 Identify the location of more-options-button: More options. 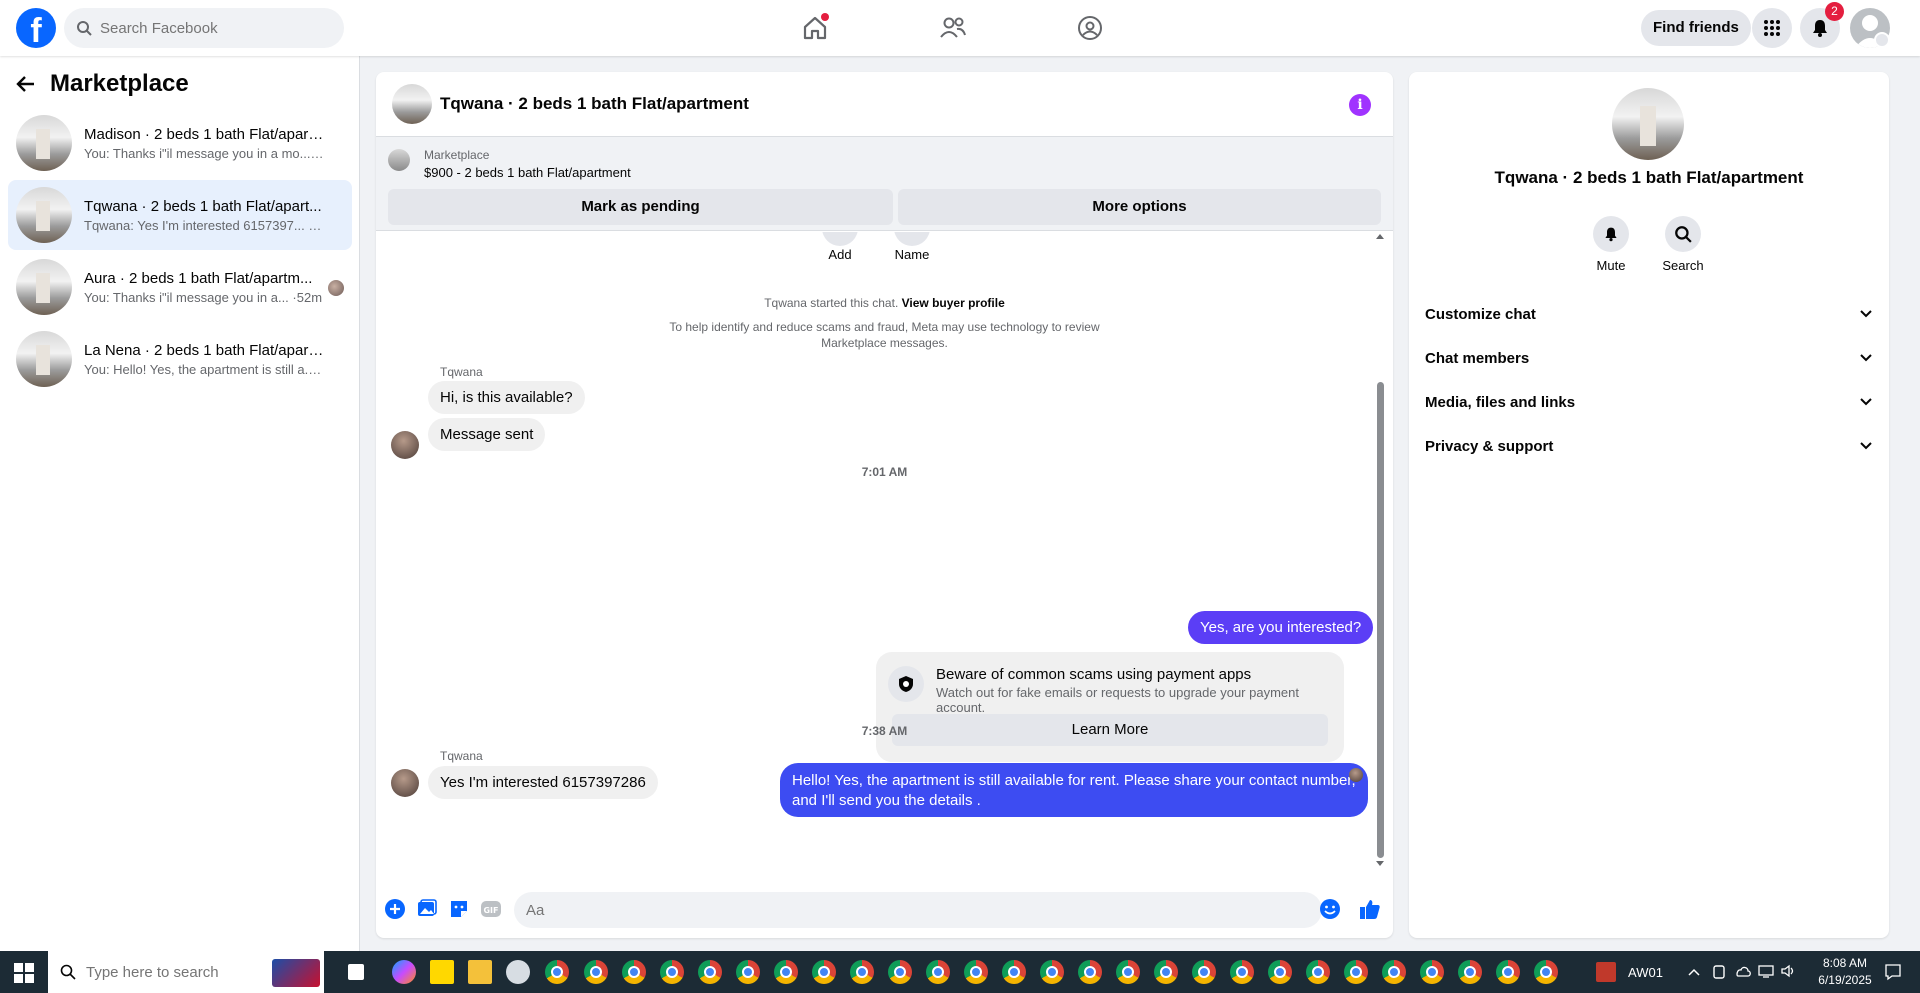
(1139, 207).